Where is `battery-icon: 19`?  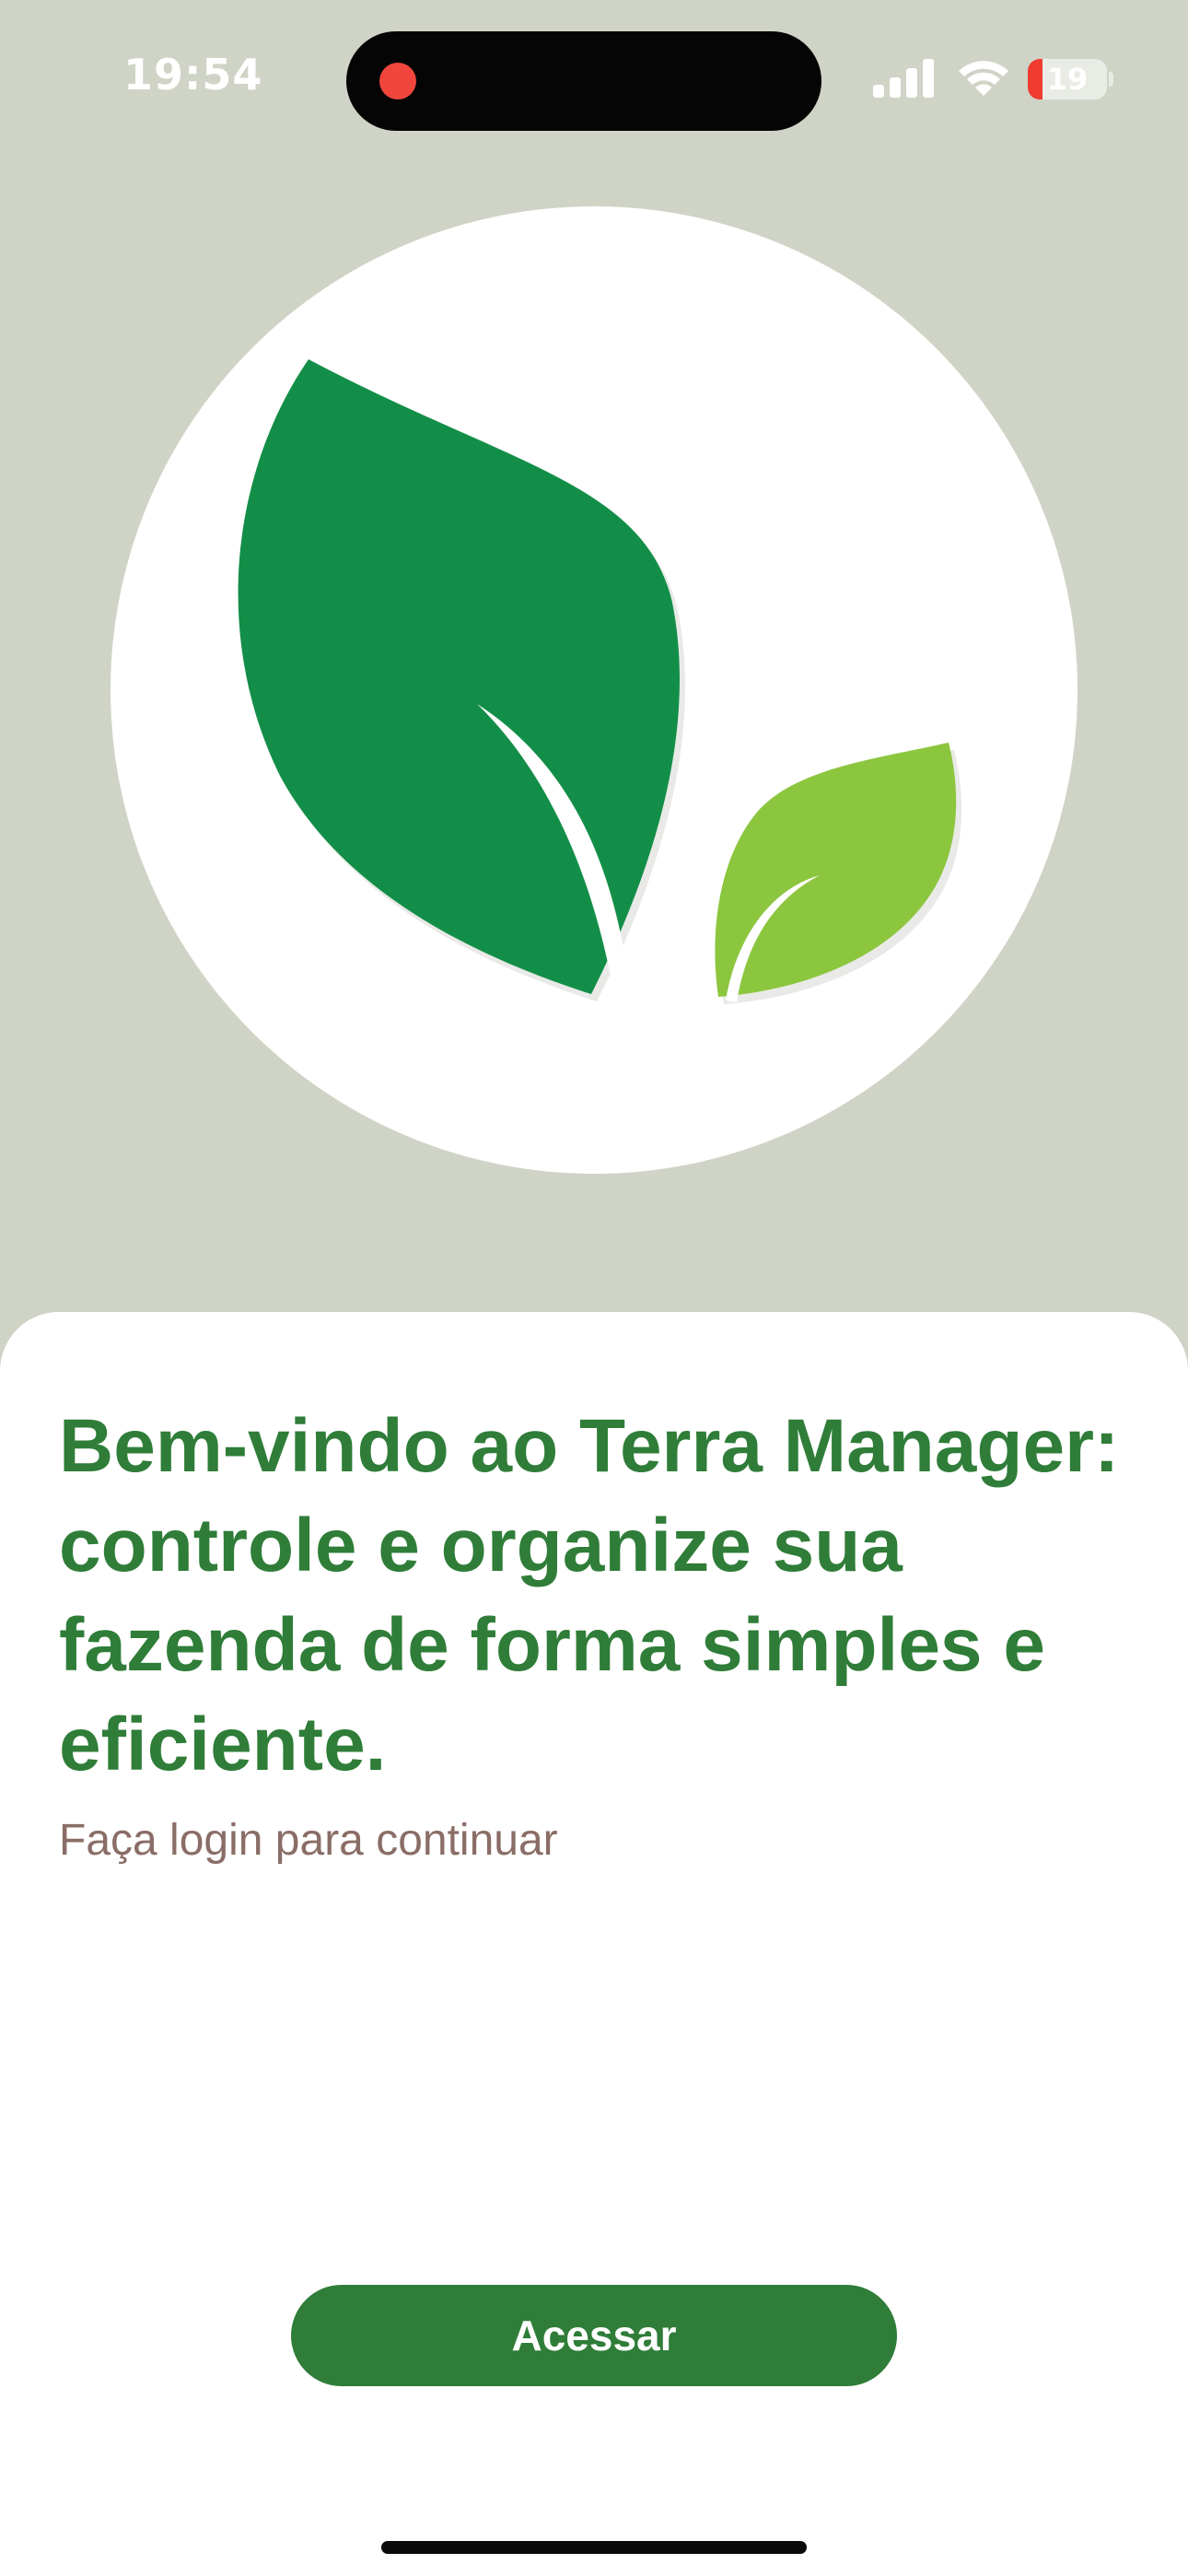
battery-icon: 19 is located at coordinates (1070, 79).